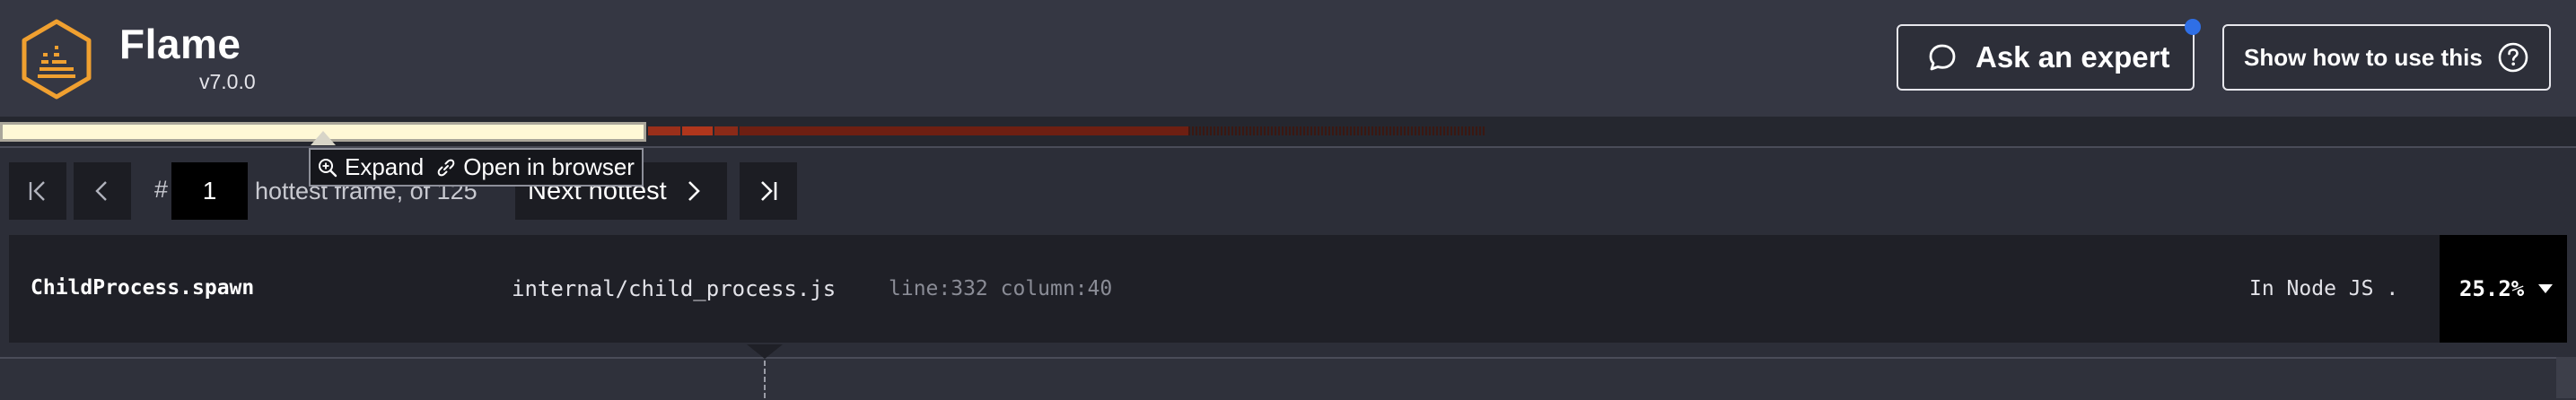  What do you see at coordinates (2363, 57) in the screenshot?
I see `show-how-to-use-label: Show how to use this` at bounding box center [2363, 57].